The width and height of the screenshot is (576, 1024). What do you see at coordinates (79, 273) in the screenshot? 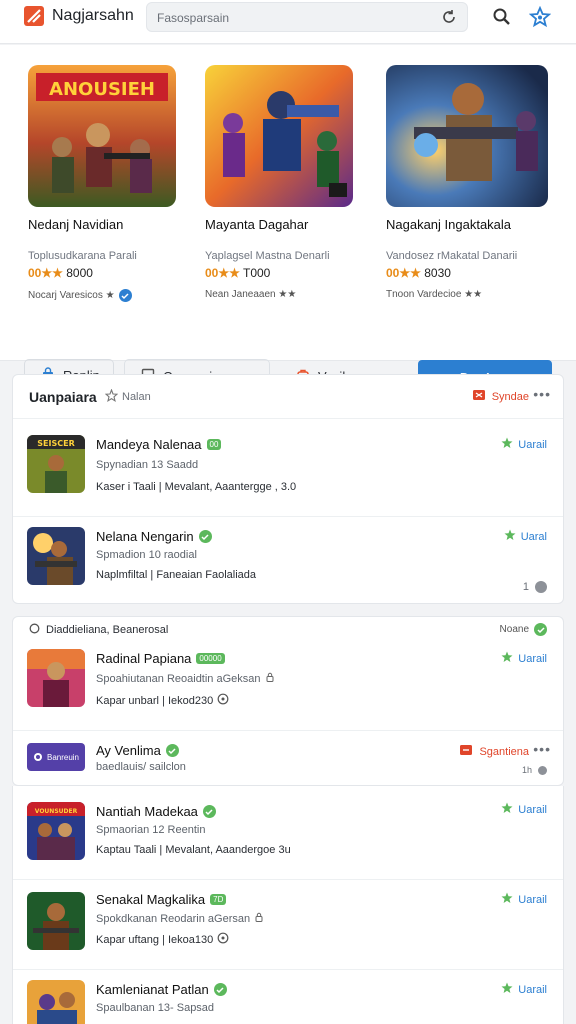
I see `price-value: 8000` at bounding box center [79, 273].